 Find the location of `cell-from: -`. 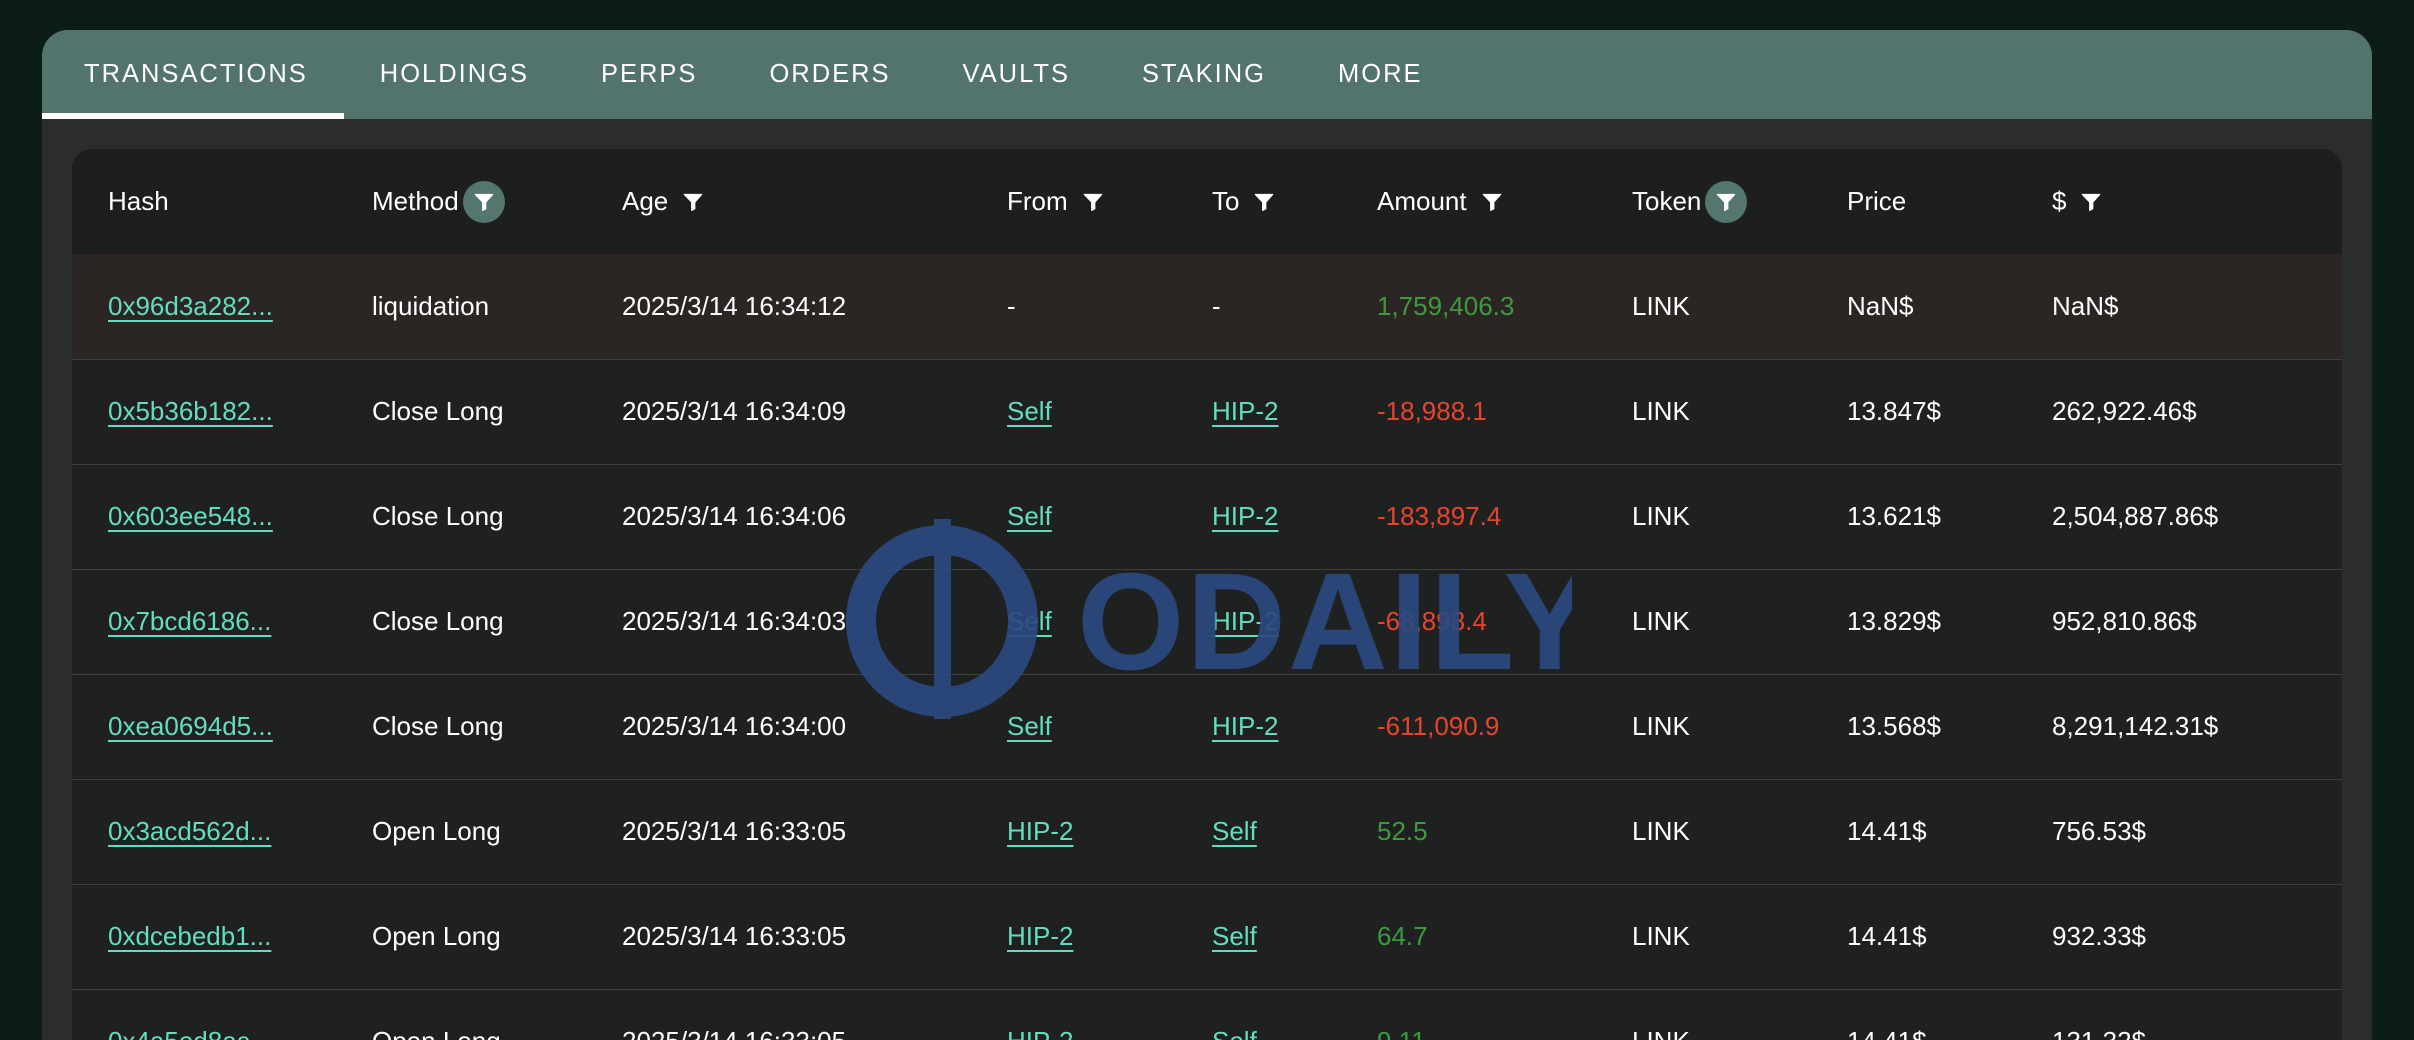

cell-from: - is located at coordinates (1109, 306).